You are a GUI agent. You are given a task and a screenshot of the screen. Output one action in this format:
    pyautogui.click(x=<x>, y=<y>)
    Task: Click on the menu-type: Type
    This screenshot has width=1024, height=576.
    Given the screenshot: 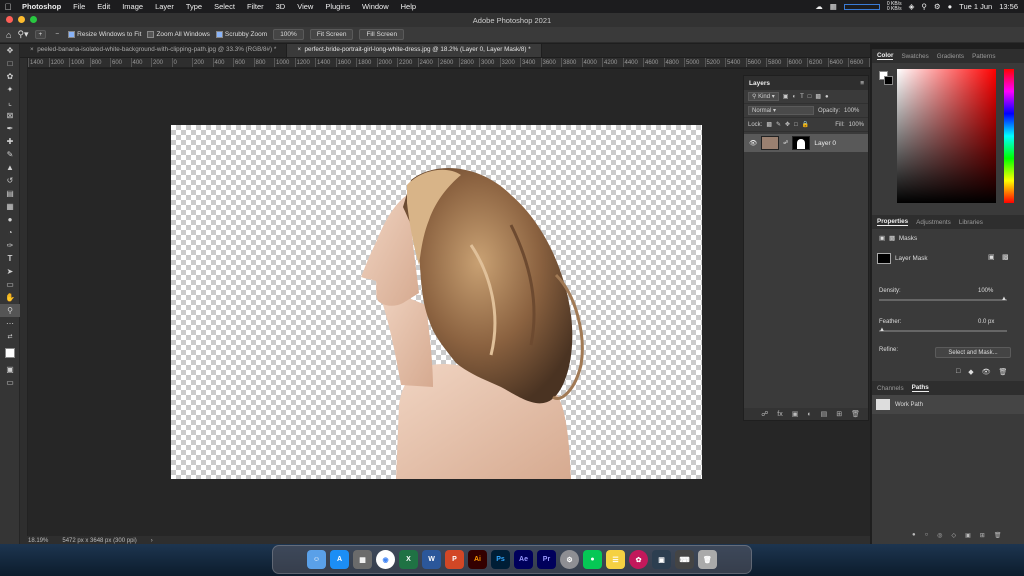 What is the action you would take?
    pyautogui.click(x=194, y=6)
    